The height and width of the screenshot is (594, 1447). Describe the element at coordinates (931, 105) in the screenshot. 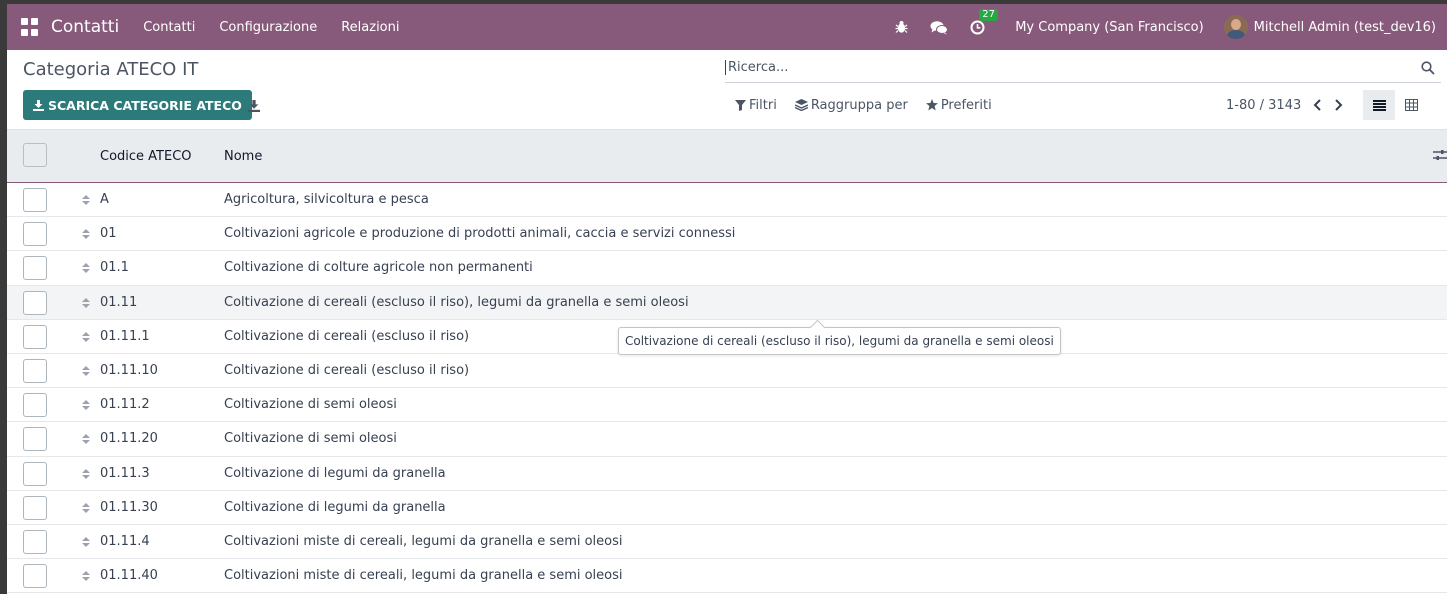

I see `star-icon` at that location.